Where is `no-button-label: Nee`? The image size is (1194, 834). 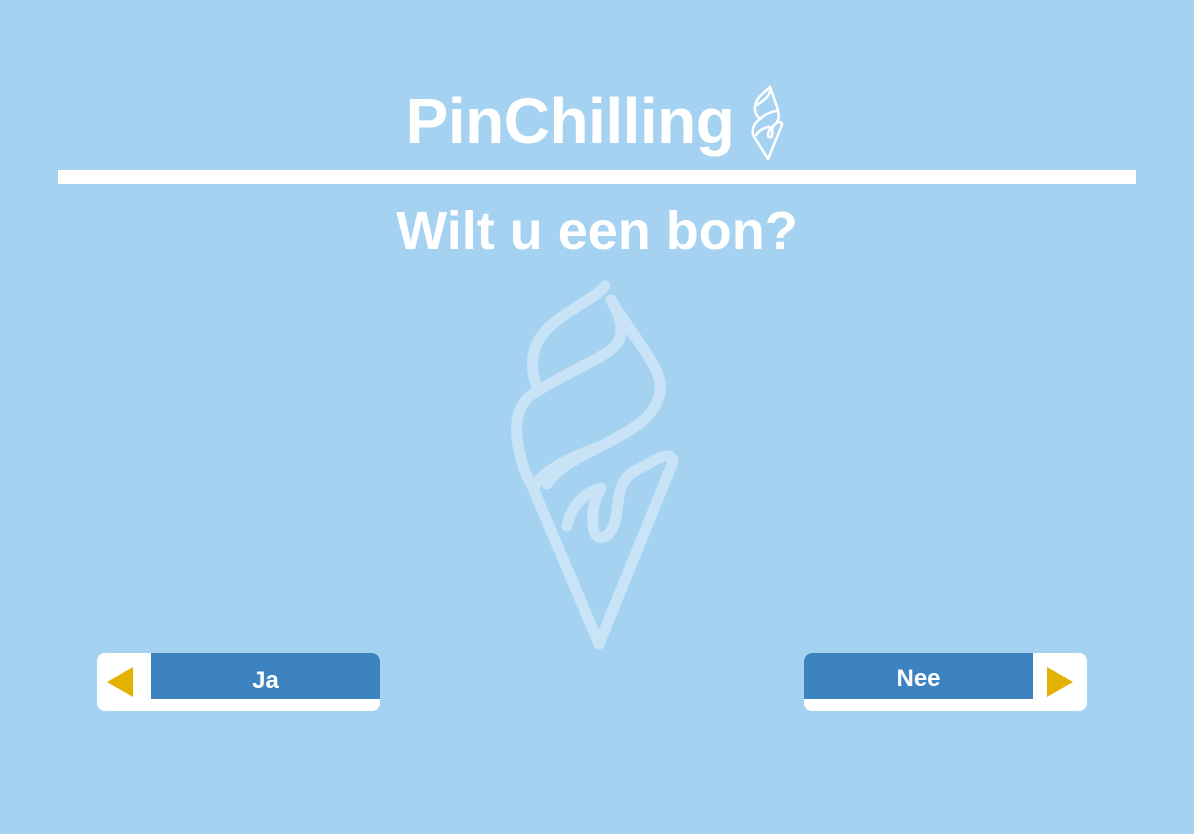
no-button-label: Nee is located at coordinates (918, 676).